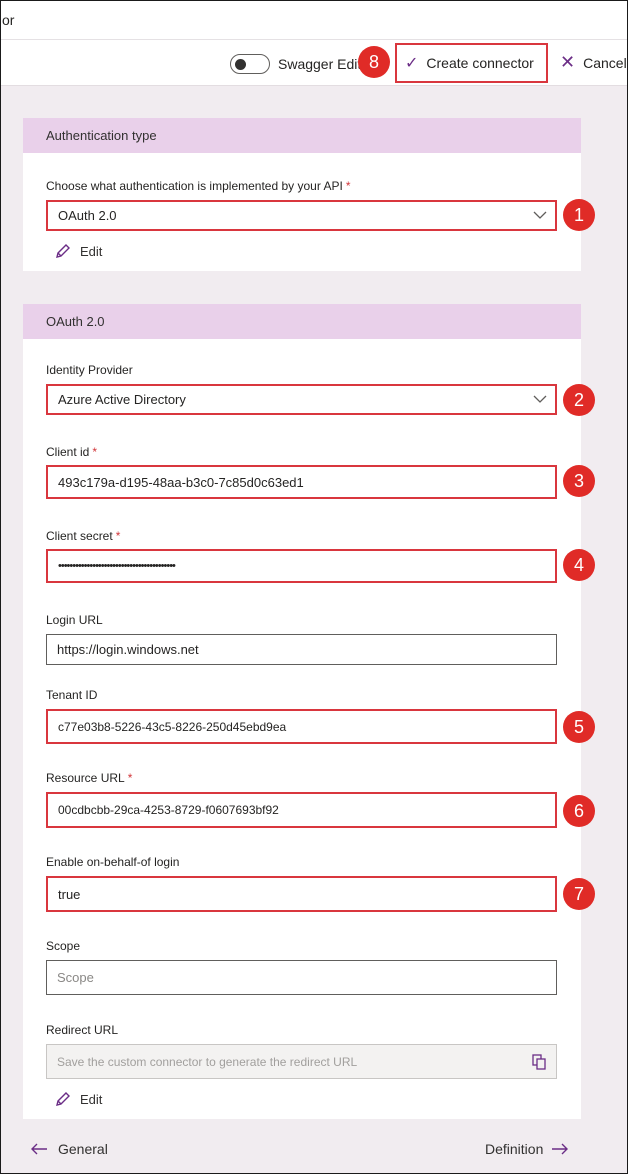 The height and width of the screenshot is (1174, 628). What do you see at coordinates (302, 135) in the screenshot?
I see `auth-card-header: Authentication type` at bounding box center [302, 135].